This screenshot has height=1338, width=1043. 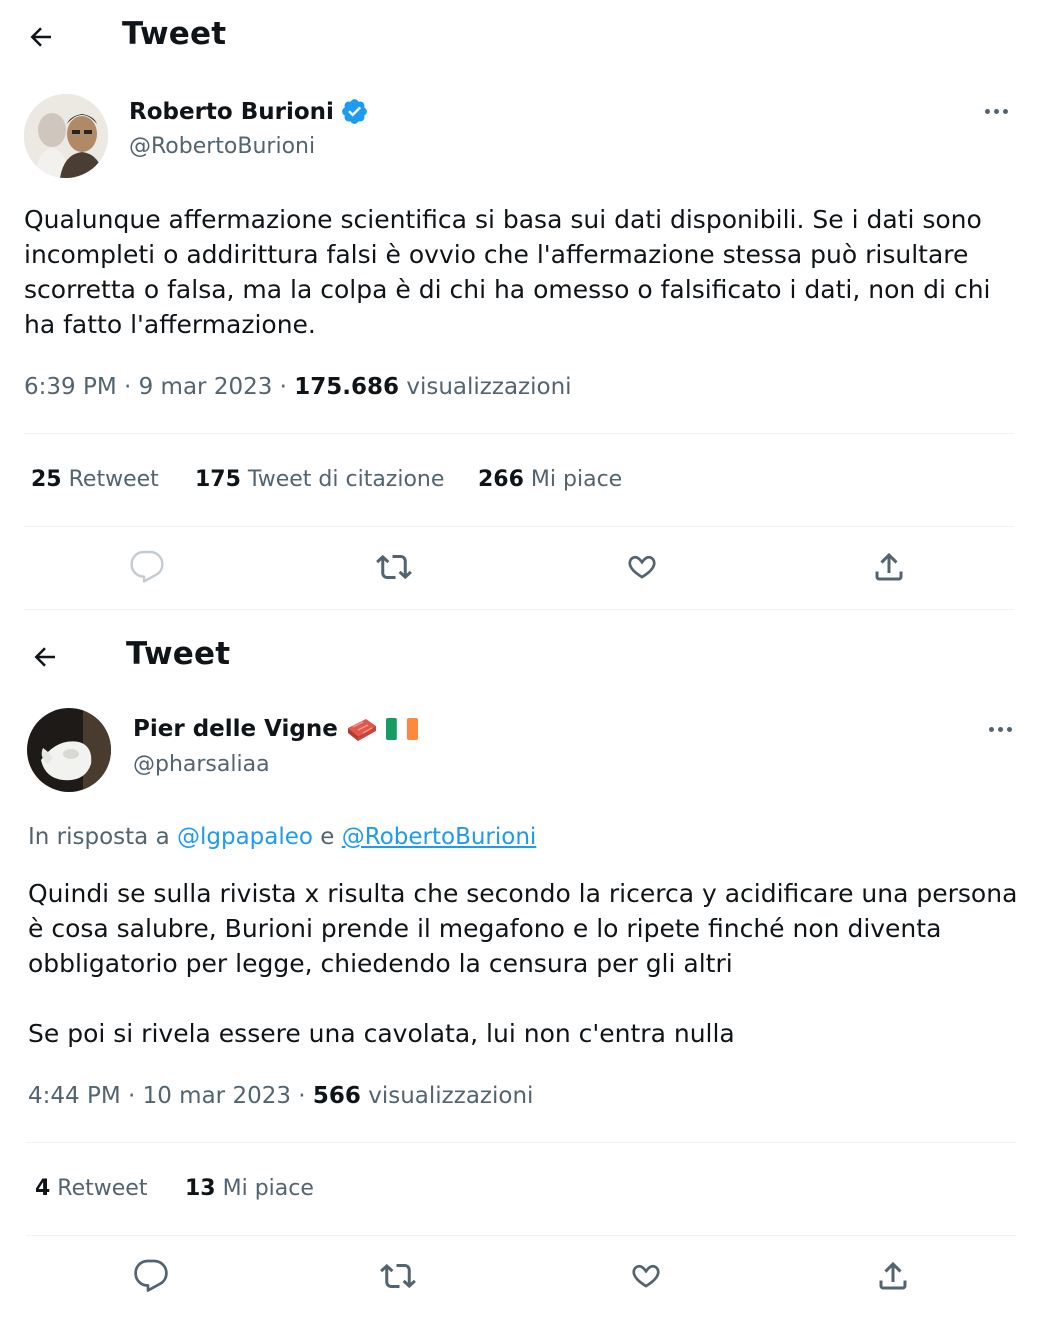 What do you see at coordinates (222, 146) in the screenshot?
I see `author-handle: @RobertoBurioni` at bounding box center [222, 146].